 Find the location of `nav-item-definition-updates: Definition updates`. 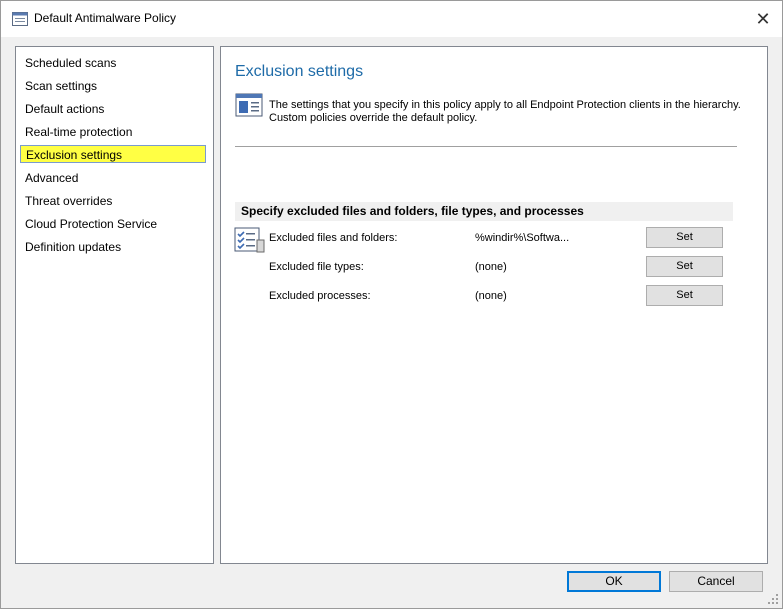

nav-item-definition-updates: Definition updates is located at coordinates (73, 247).